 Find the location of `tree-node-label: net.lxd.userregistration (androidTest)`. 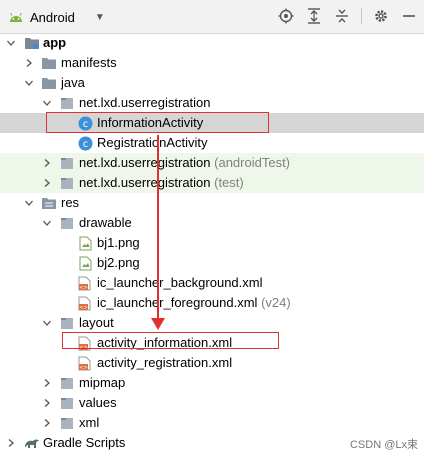

tree-node-label: net.lxd.userregistration (androidTest) is located at coordinates (185, 162).